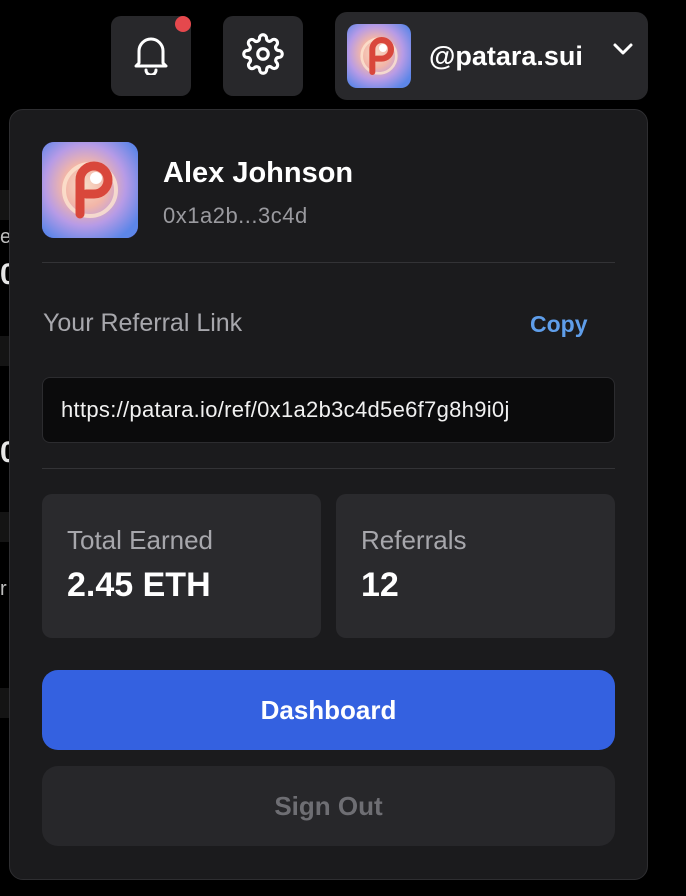 The width and height of the screenshot is (686, 896). I want to click on user-name: Alex Johnson, so click(258, 173).